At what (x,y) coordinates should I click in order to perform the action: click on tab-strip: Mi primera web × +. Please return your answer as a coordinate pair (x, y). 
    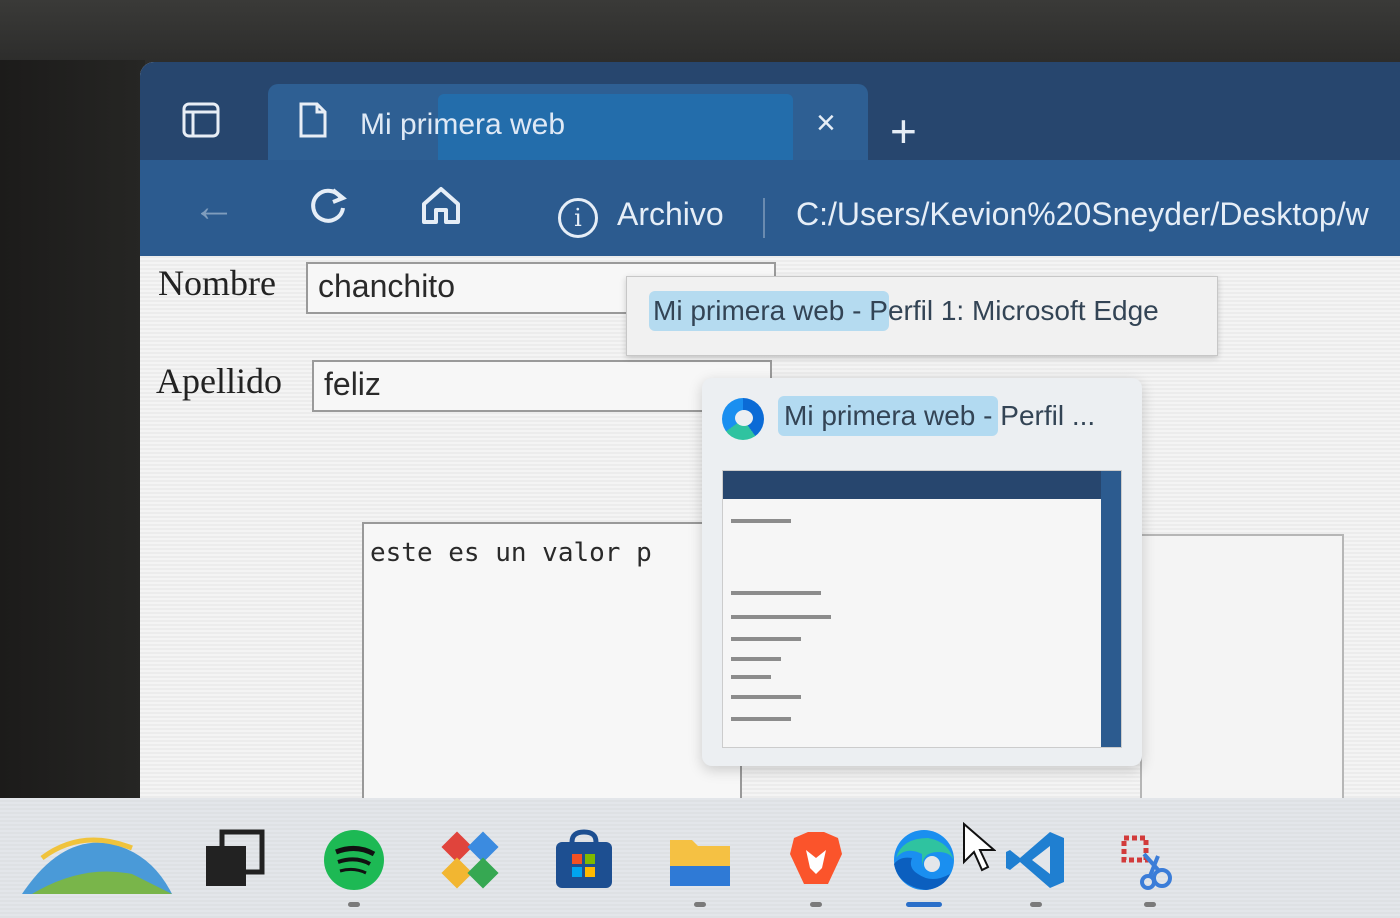
    Looking at the image, I should click on (770, 123).